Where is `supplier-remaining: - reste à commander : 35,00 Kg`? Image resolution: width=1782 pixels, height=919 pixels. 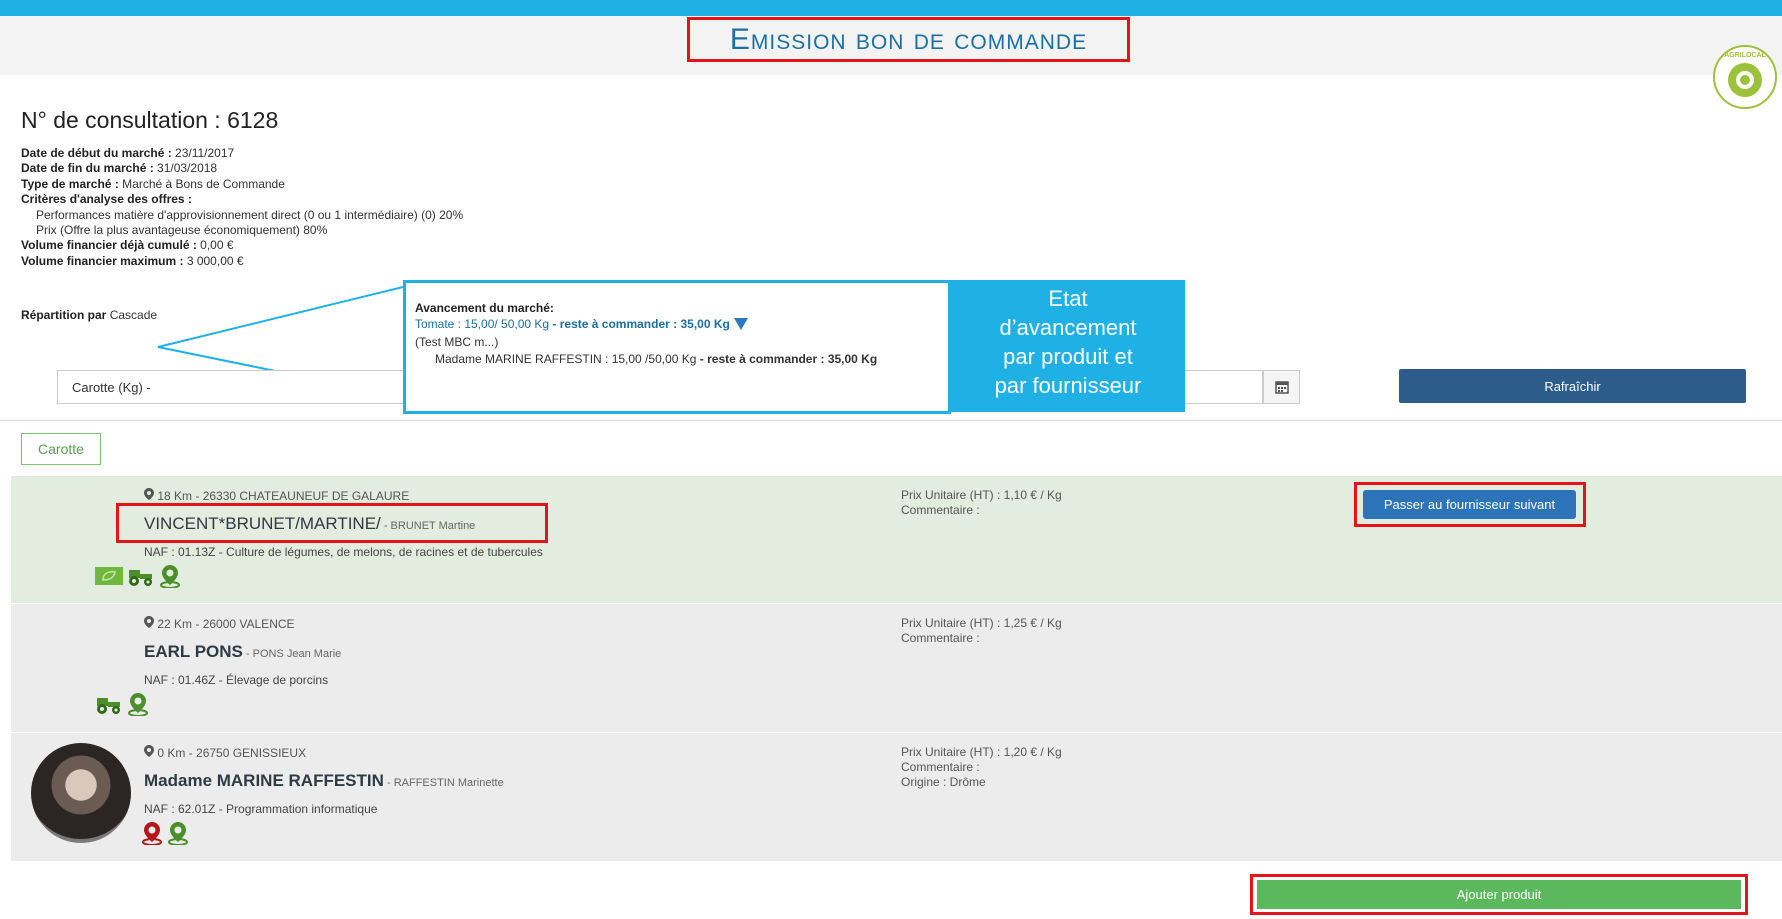 supplier-remaining: - reste à commander : 35,00 Kg is located at coordinates (787, 359).